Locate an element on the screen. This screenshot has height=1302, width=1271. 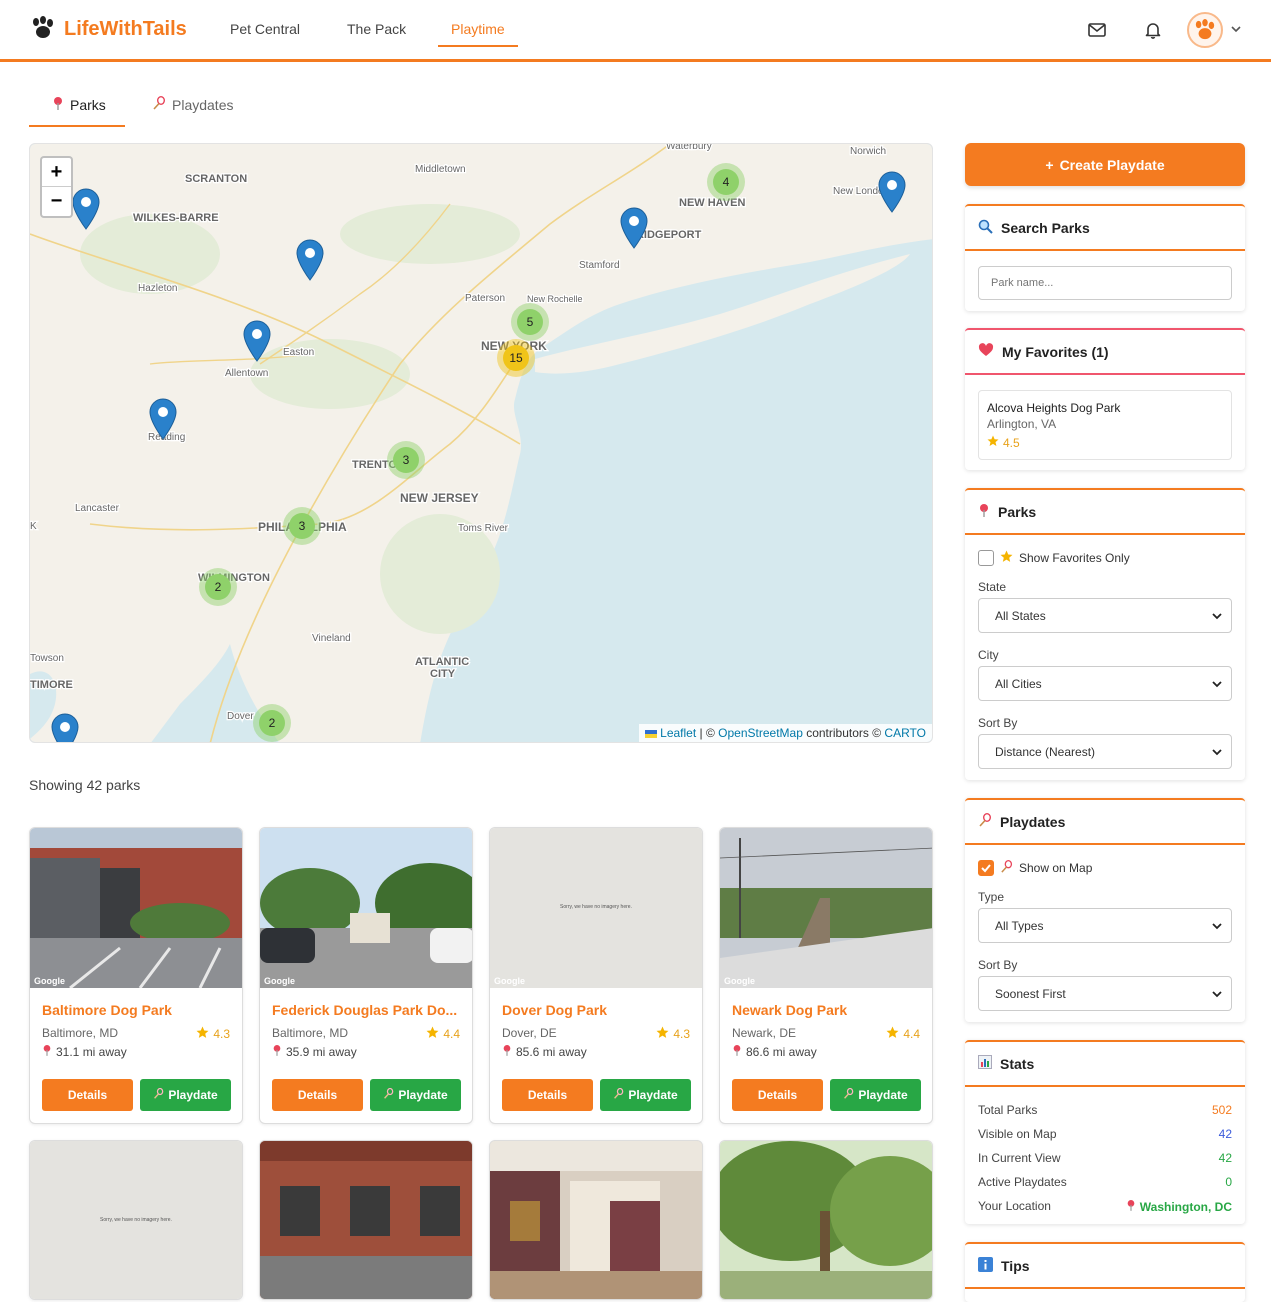
map-label: NEW HAVEN is located at coordinates (712, 203).